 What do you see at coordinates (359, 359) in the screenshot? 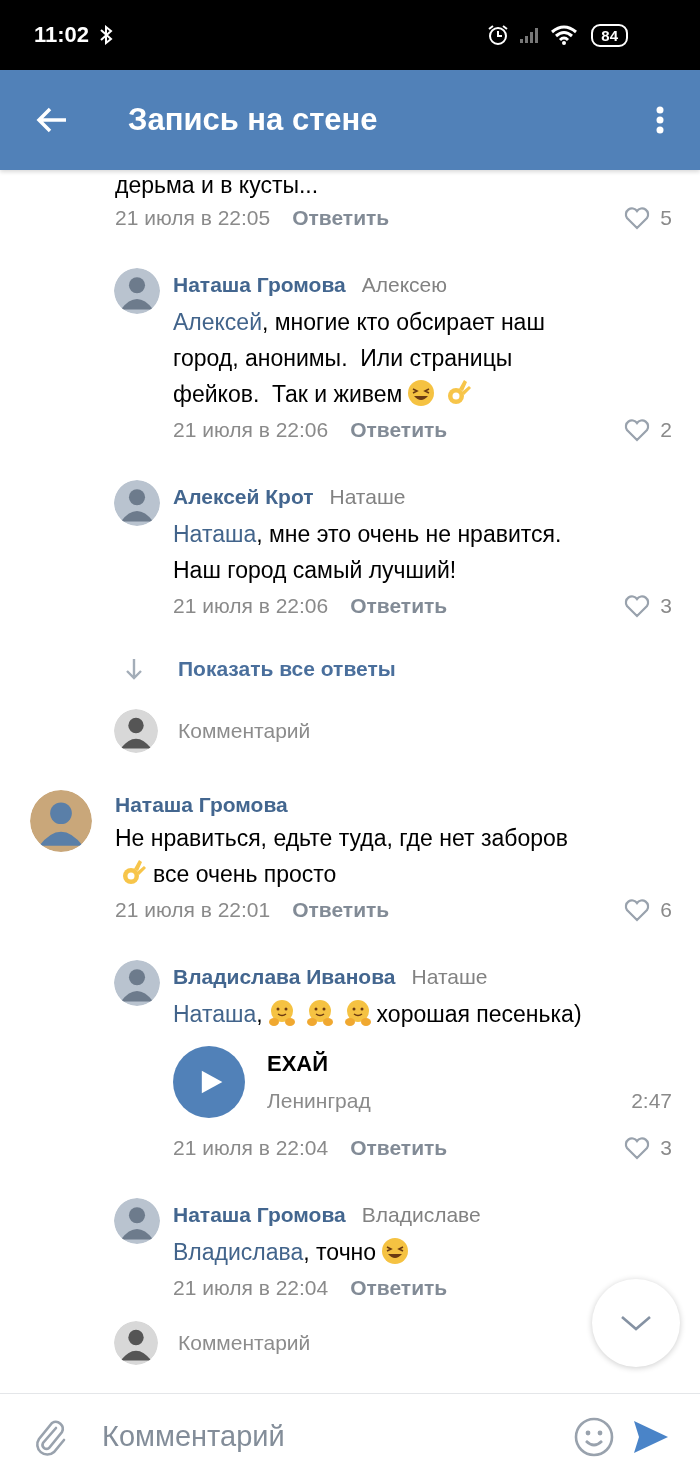
I see `comment-text: Алексей, многие кто обсирает наш город, анонимы. Или страницы фейков. Так и живем` at bounding box center [359, 359].